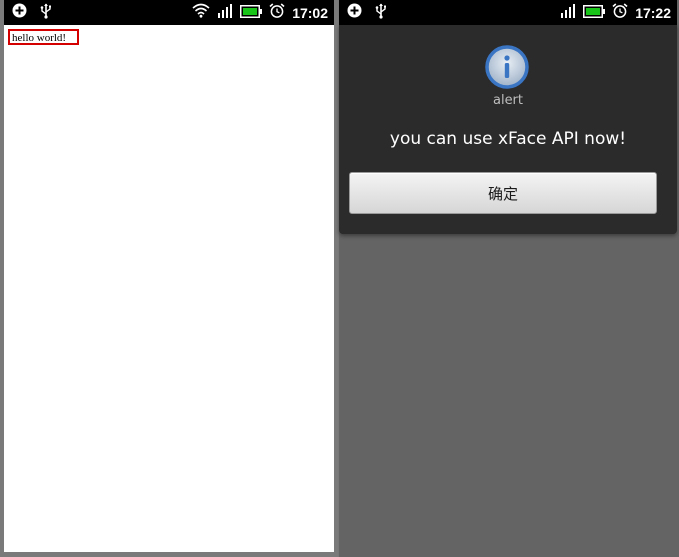 Image resolution: width=679 pixels, height=557 pixels. I want to click on info-icon, so click(507, 67).